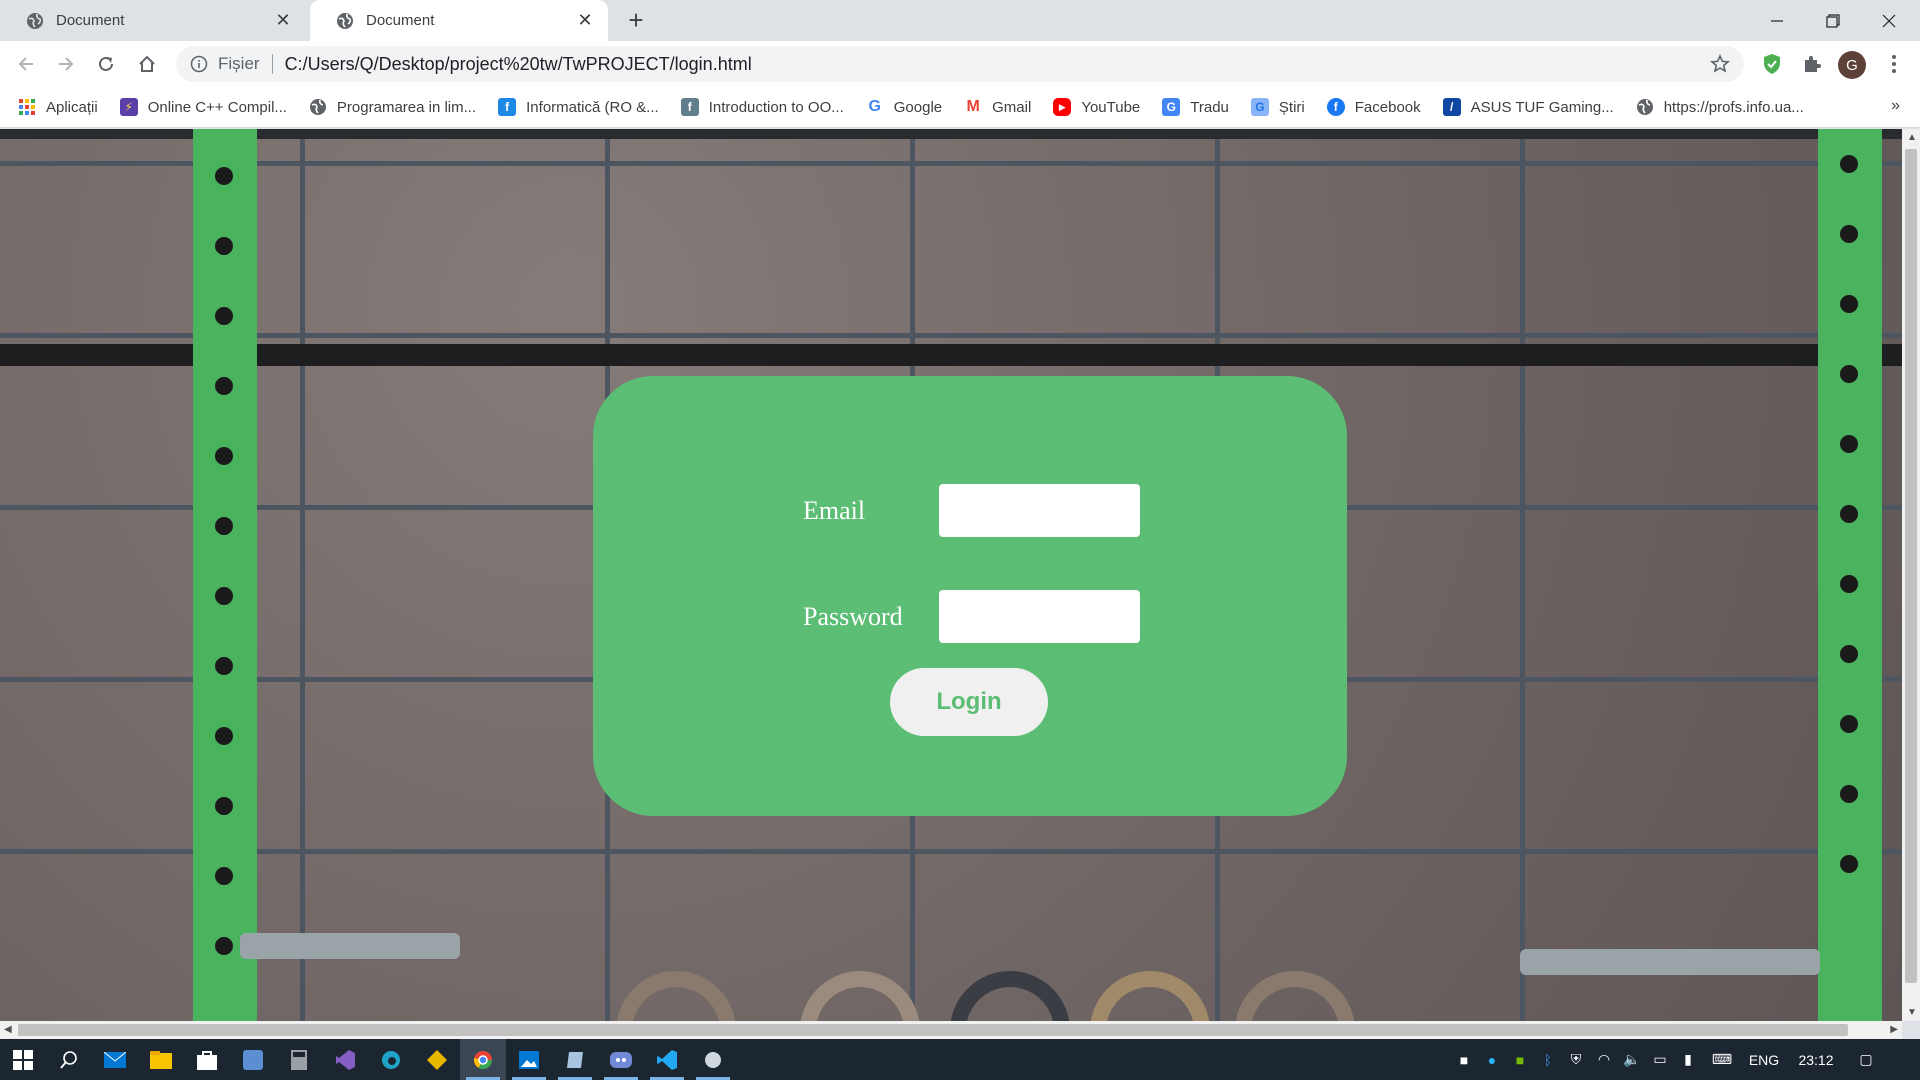 This screenshot has width=1920, height=1080. Describe the element at coordinates (621, 1059) in the screenshot. I see `taskbar-discord` at that location.